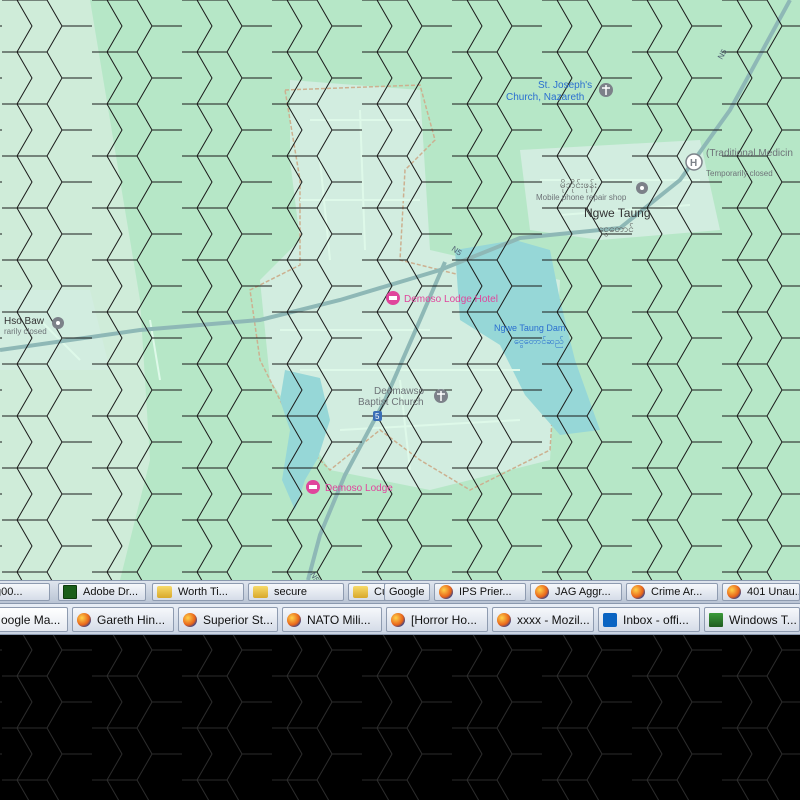 This screenshot has width=800, height=800. Describe the element at coordinates (565, 85) in the screenshot. I see `label-st-joseph-line1: St. Joseph's` at that location.